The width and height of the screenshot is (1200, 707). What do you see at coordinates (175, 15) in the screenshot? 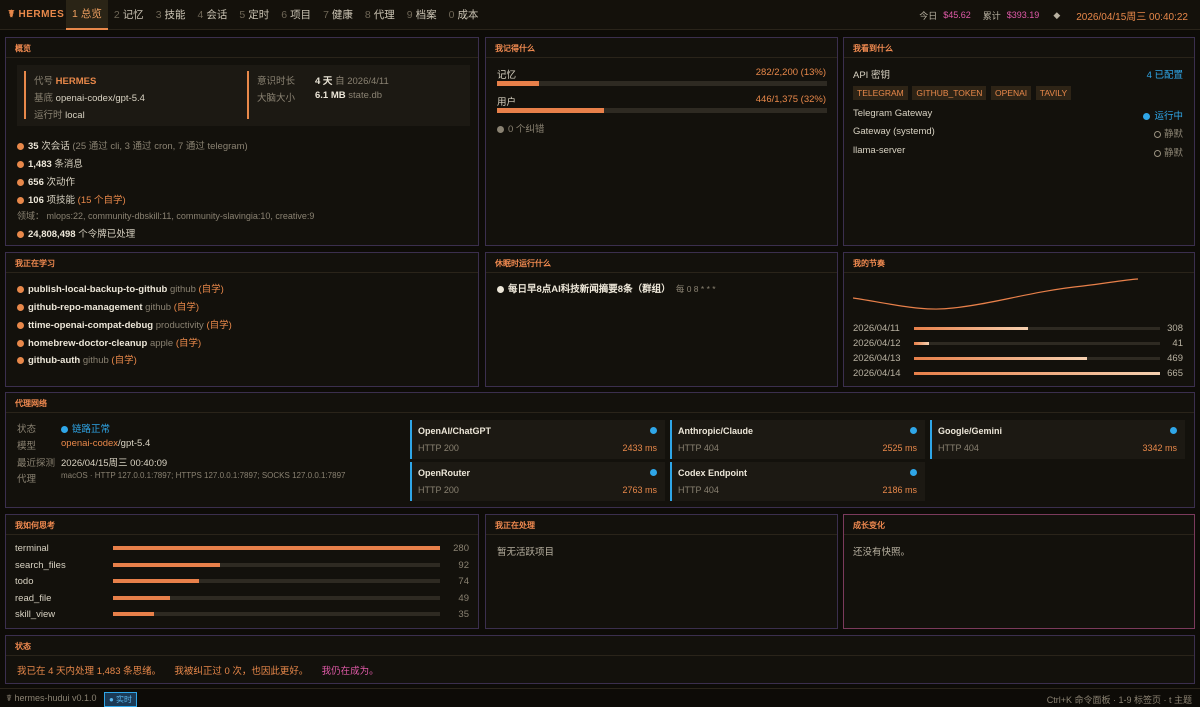
I see `tab-label: 技能` at bounding box center [175, 15].